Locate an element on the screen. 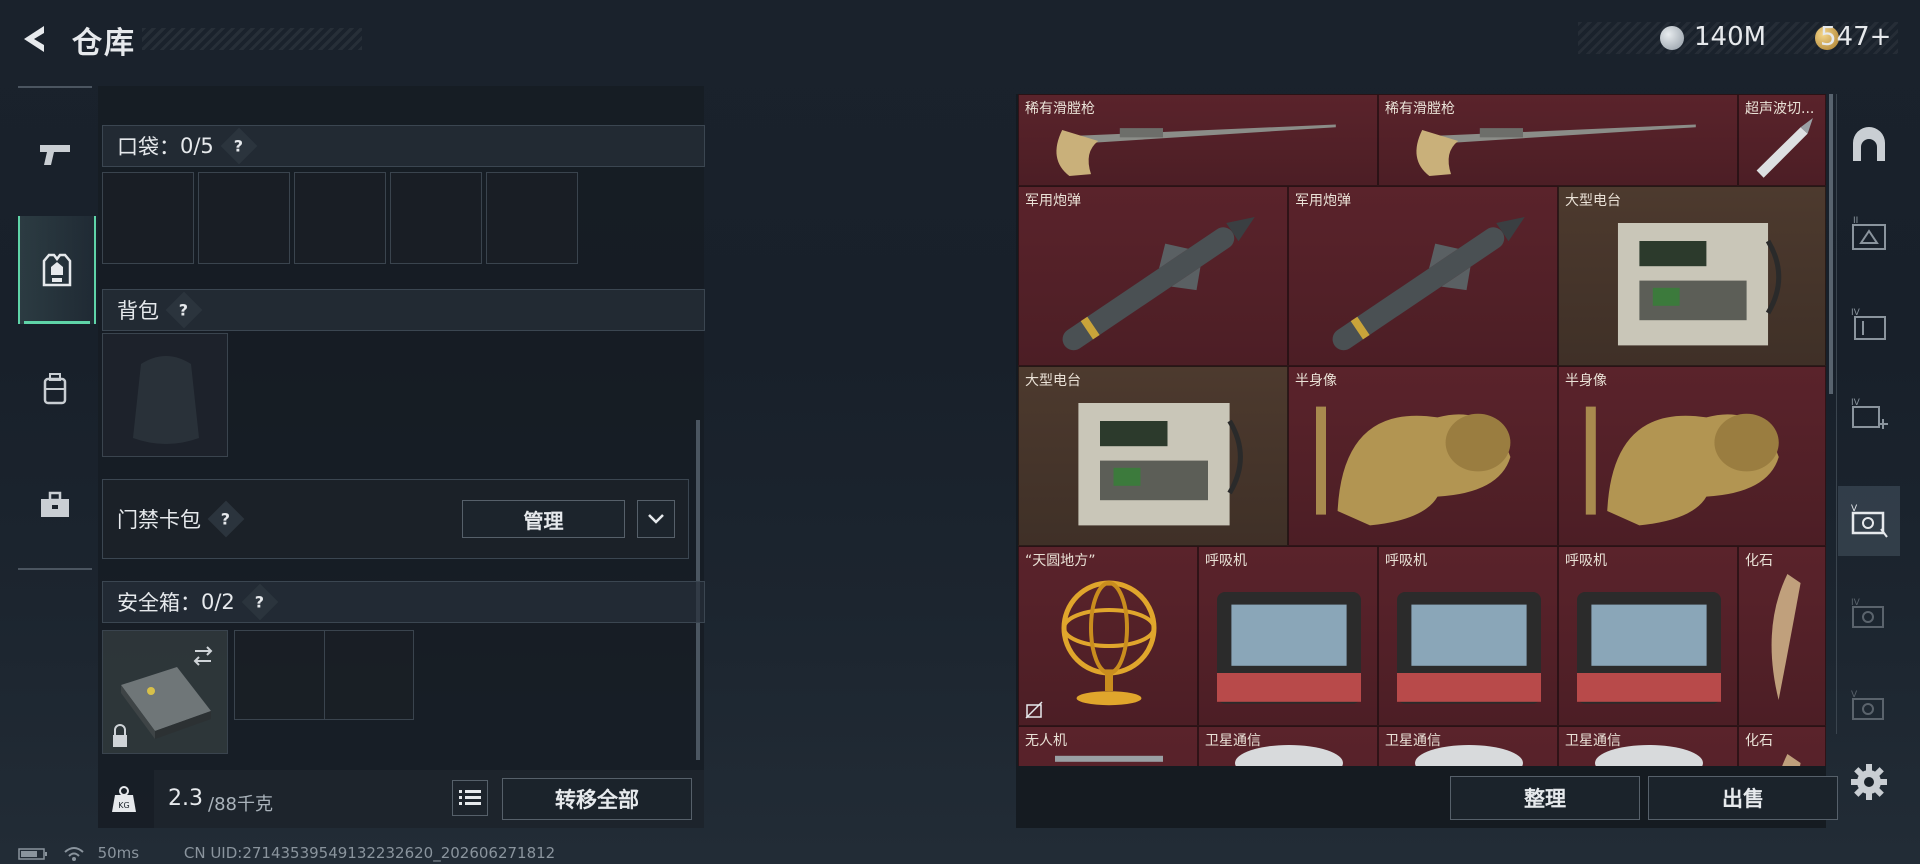 This screenshot has height=864, width=1920. pocket-help-icon: ? is located at coordinates (239, 146).